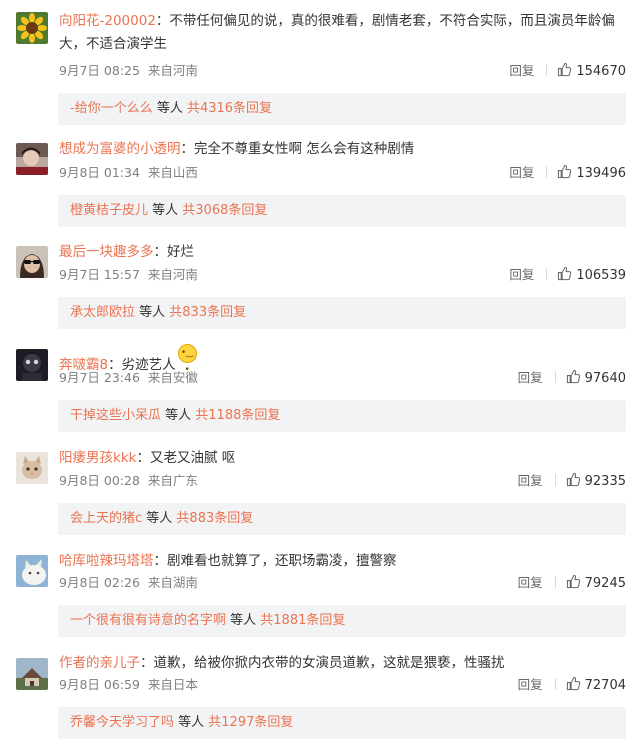 The image size is (640, 748). Describe the element at coordinates (109, 210) in the screenshot. I see `reply-user-link: 橙黄桔子皮儿` at that location.